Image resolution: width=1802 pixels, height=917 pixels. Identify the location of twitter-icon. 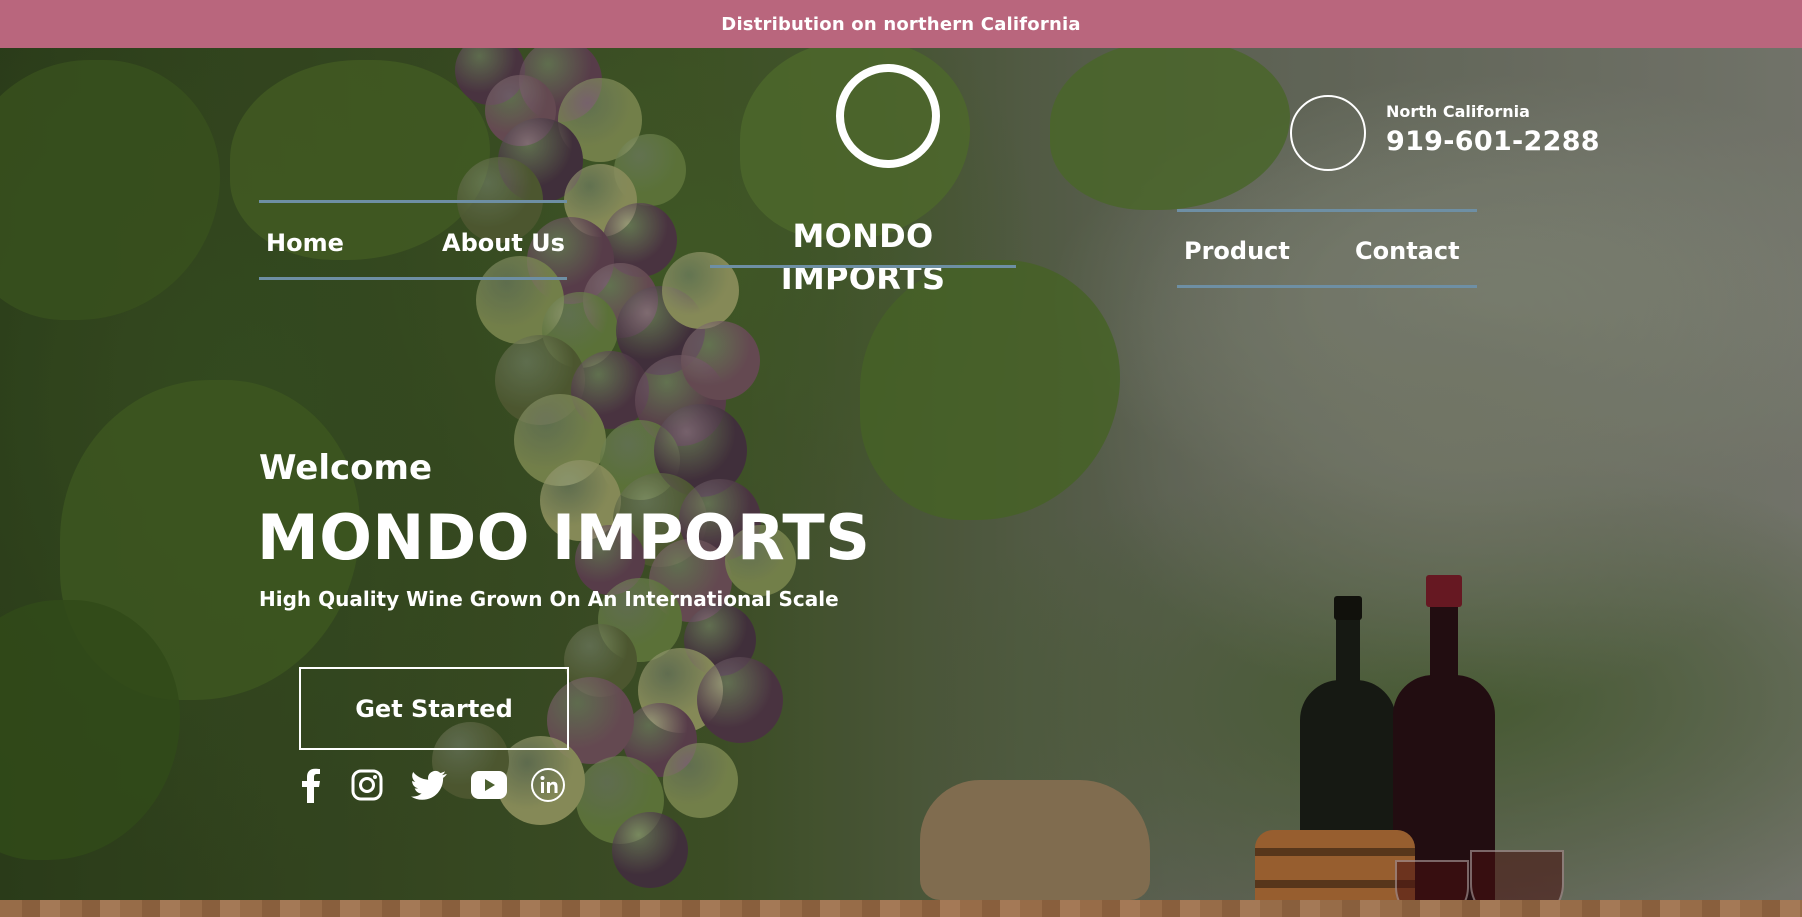
(429, 785).